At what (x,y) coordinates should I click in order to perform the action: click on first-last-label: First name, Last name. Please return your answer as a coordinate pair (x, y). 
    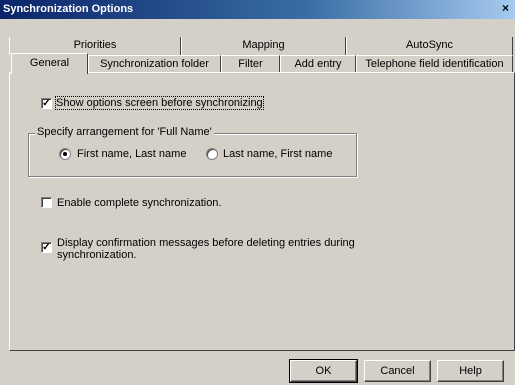
    Looking at the image, I should click on (131, 154).